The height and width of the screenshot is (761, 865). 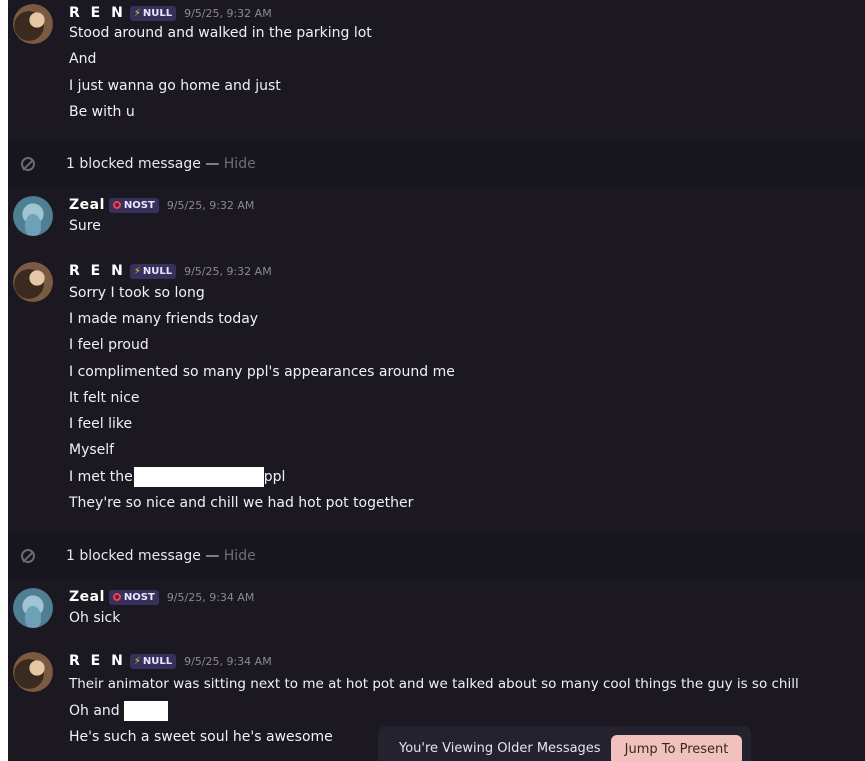 I want to click on message-text: Oh and, so click(x=118, y=711).